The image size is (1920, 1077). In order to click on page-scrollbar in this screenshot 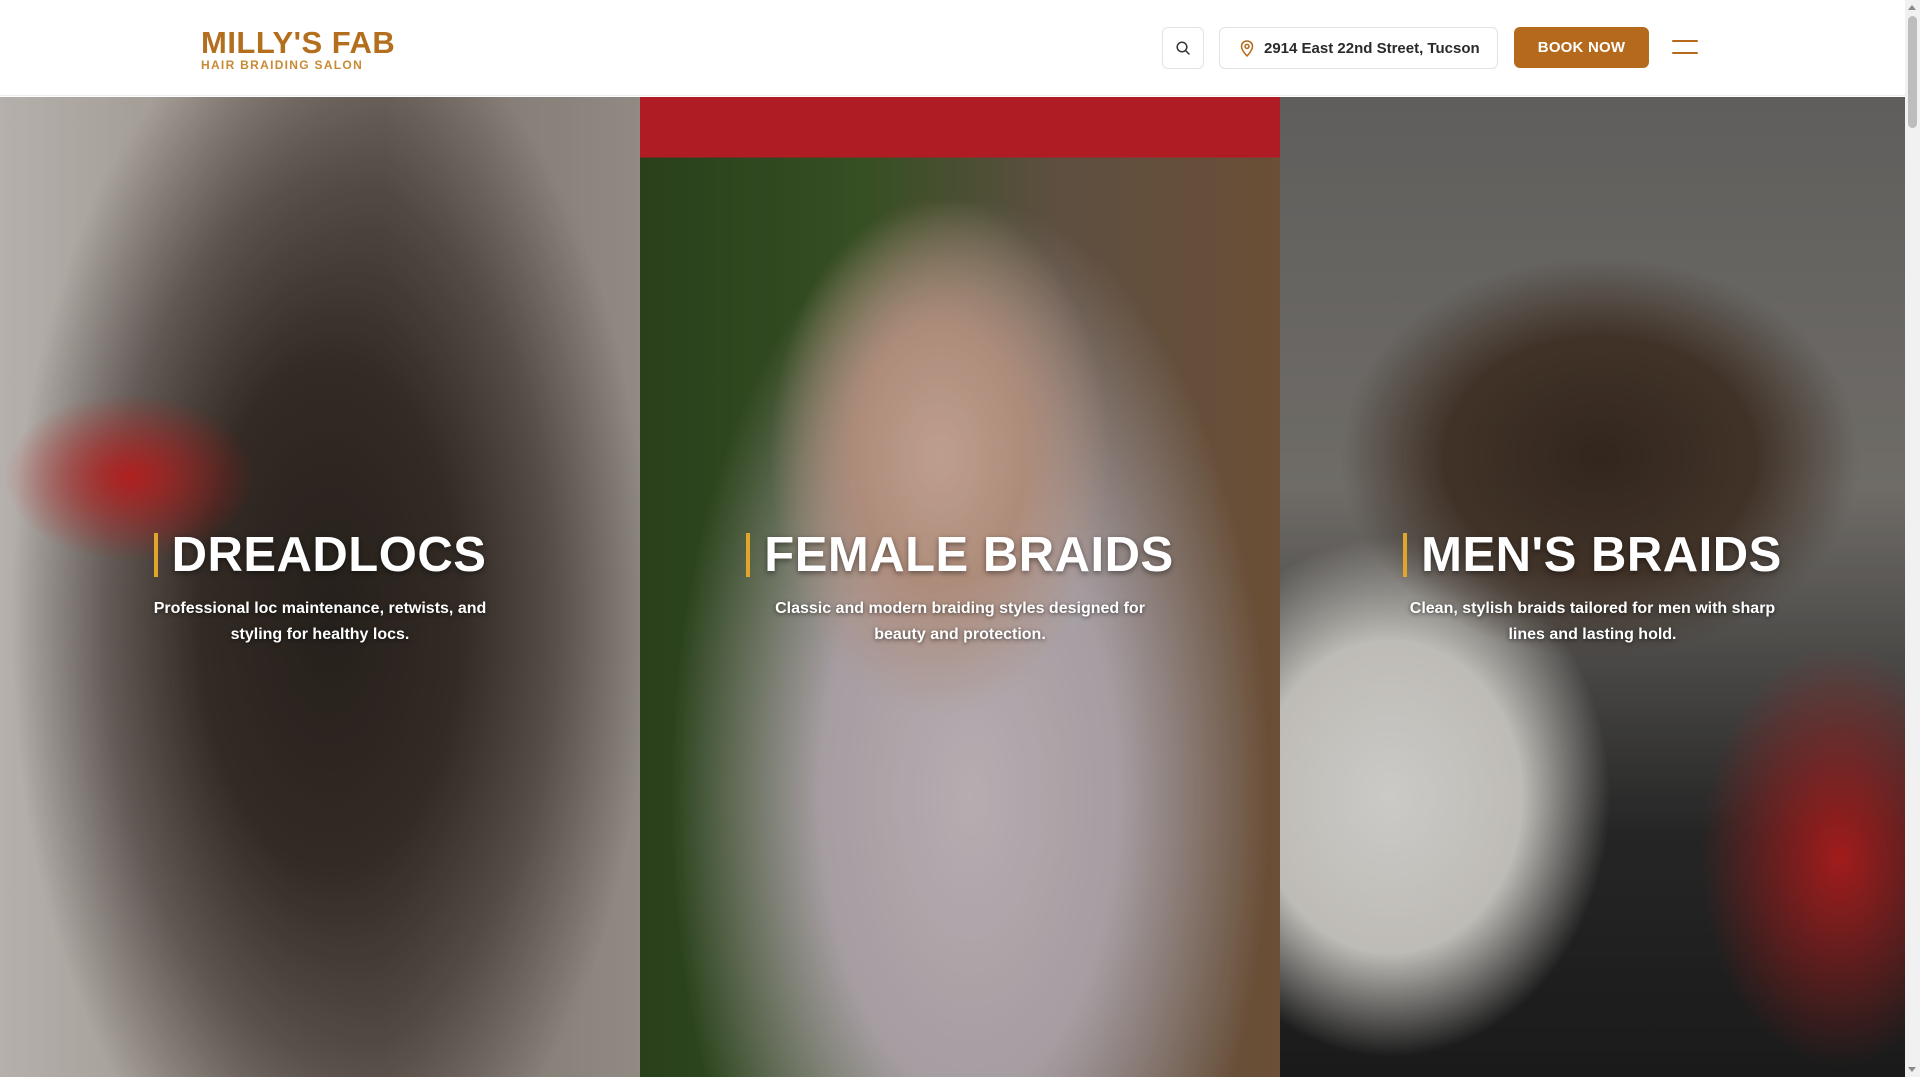, I will do `click(1912, 538)`.